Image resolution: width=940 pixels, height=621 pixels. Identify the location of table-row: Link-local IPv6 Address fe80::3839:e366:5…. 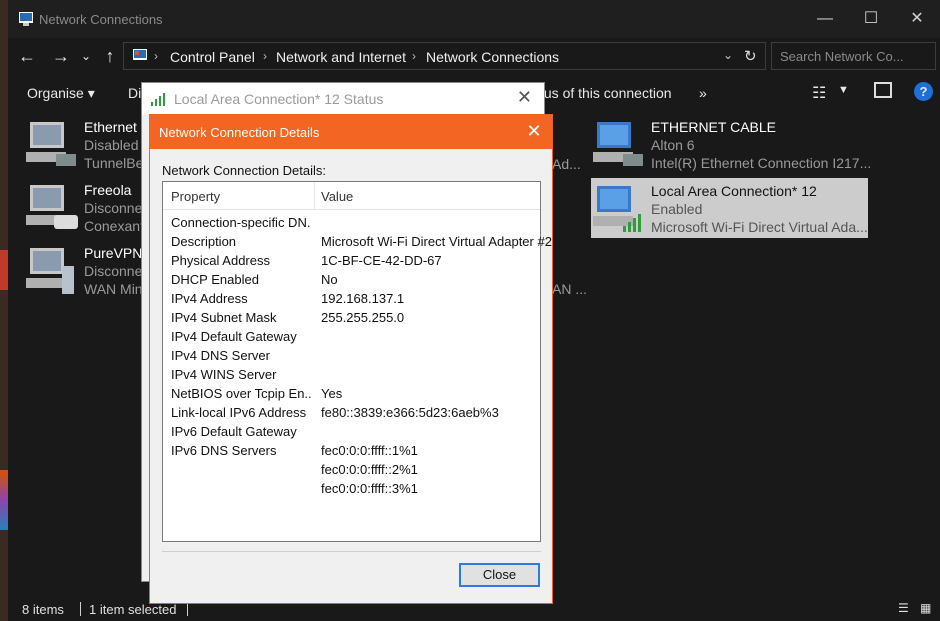
(351, 412).